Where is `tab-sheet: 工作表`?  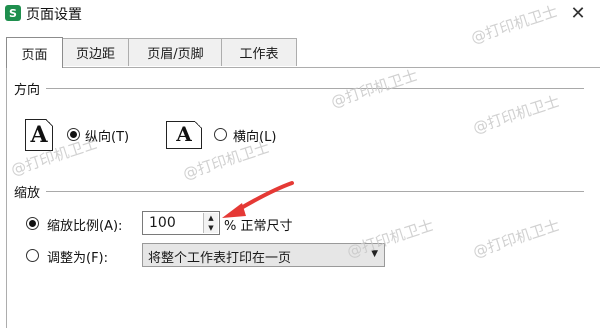 tab-sheet: 工作表 is located at coordinates (259, 52).